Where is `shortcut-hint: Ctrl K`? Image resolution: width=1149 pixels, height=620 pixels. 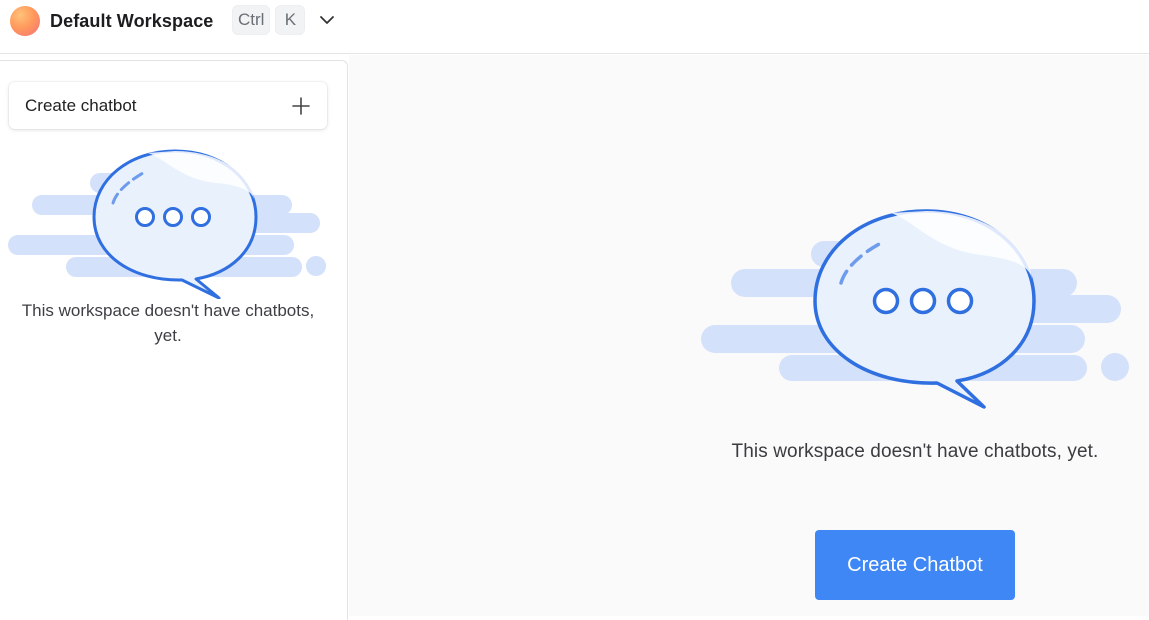 shortcut-hint: Ctrl K is located at coordinates (269, 20).